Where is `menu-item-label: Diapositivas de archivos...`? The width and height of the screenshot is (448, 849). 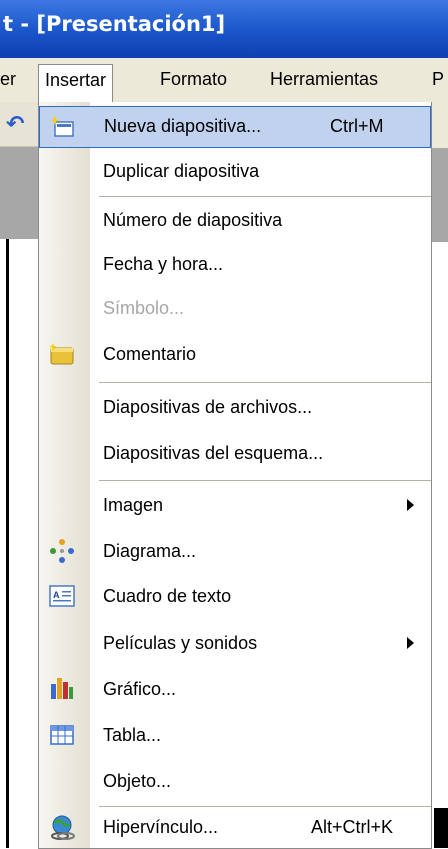 menu-item-label: Diapositivas de archivos... is located at coordinates (208, 407).